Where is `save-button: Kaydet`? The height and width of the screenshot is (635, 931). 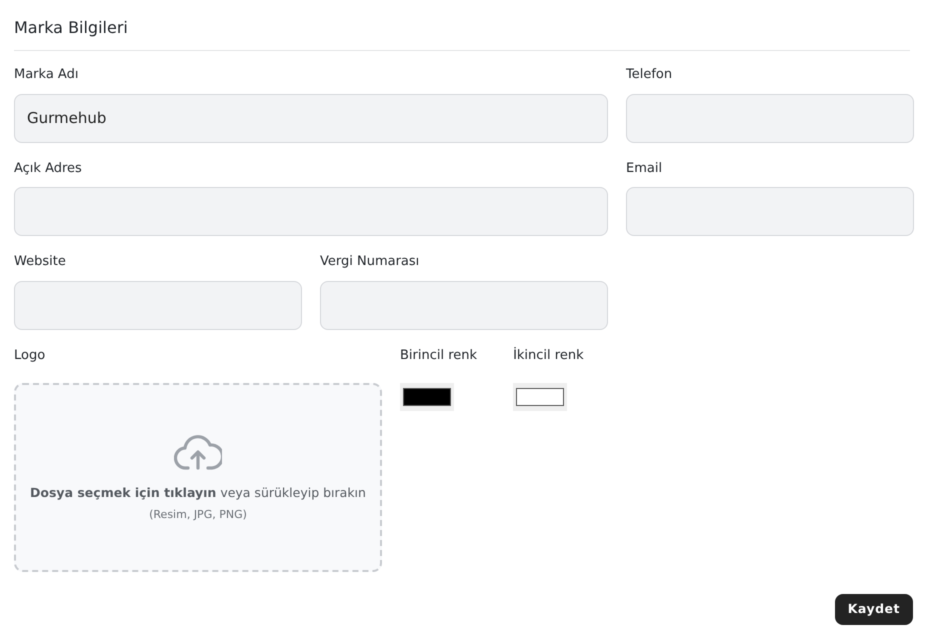 save-button: Kaydet is located at coordinates (873, 609).